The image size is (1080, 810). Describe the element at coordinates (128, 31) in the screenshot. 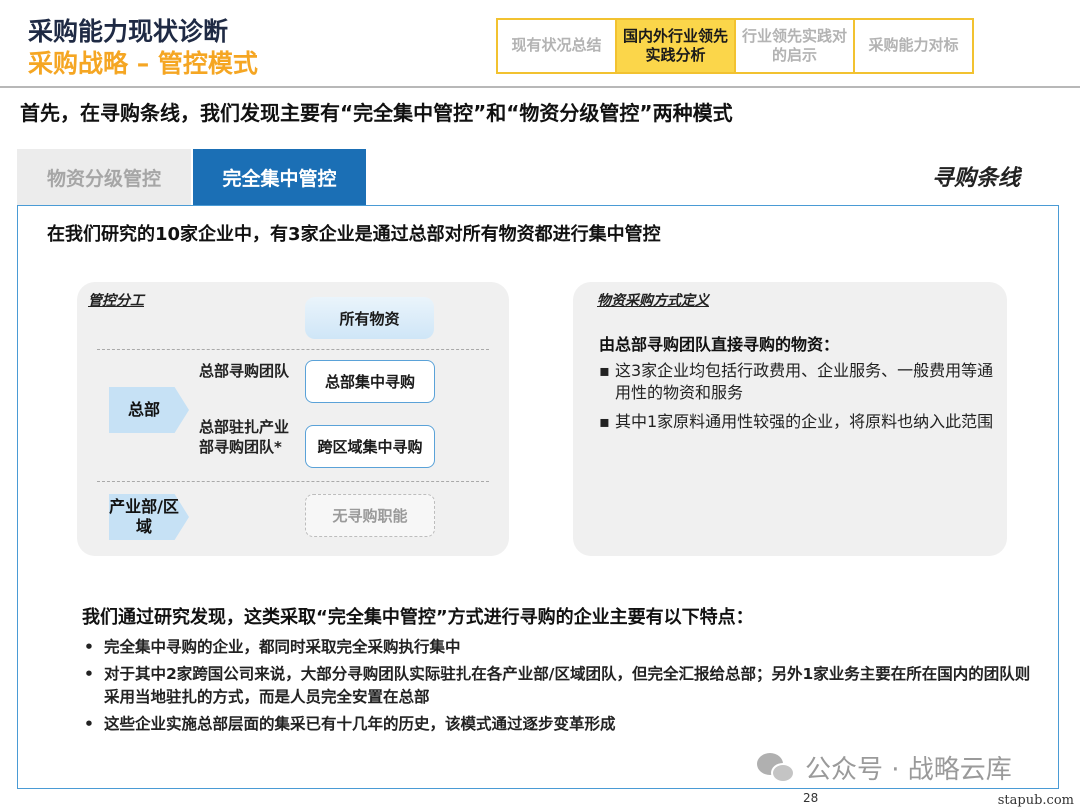

I see `page-title: 采购能力现状诊断` at that location.